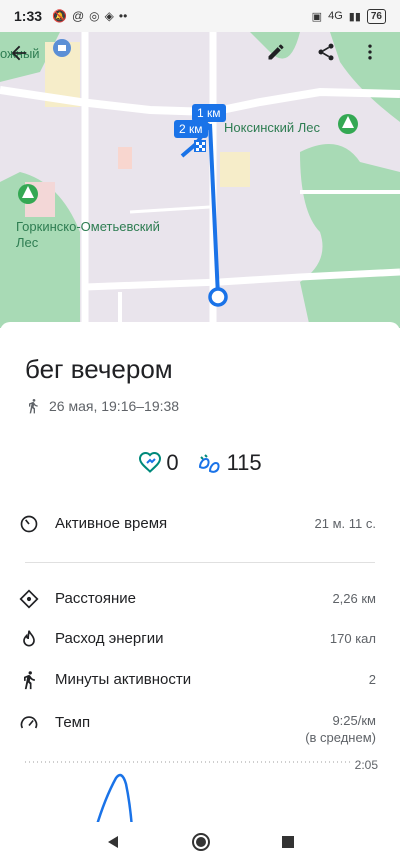 The width and height of the screenshot is (400, 867). I want to click on map-label-forest-left-2: Лес, so click(27, 242).